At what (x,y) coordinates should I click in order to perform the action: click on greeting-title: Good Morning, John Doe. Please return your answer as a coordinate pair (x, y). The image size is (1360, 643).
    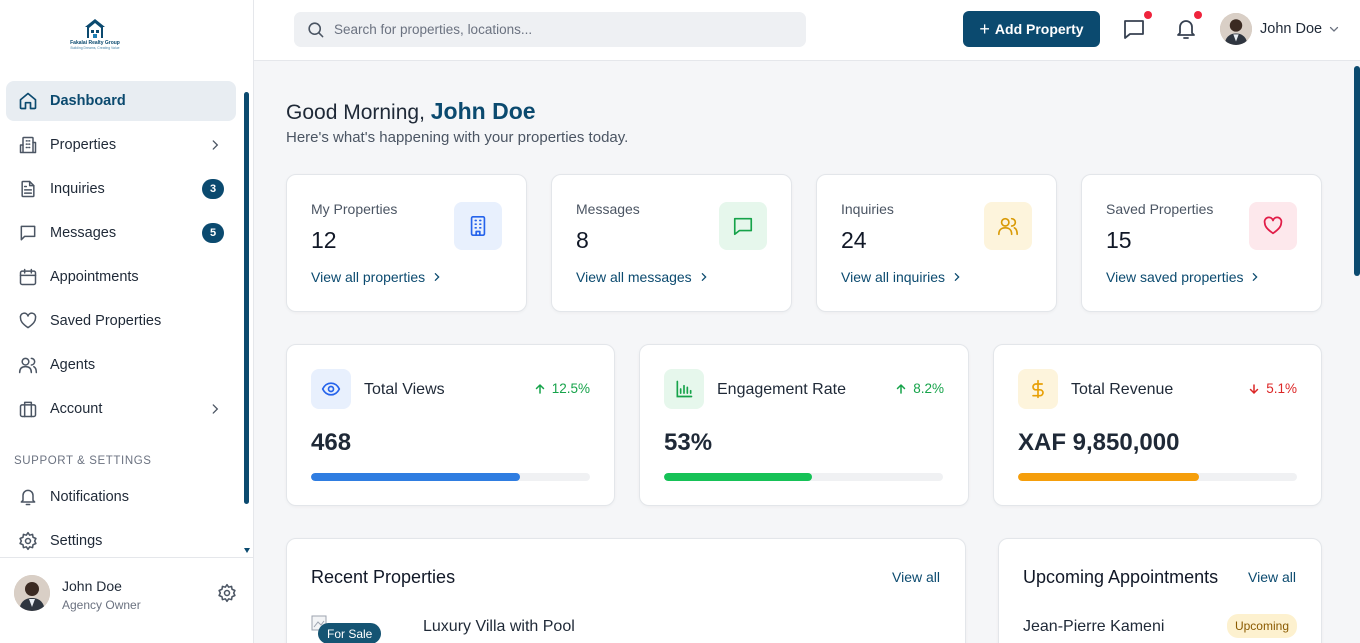
    Looking at the image, I should click on (411, 111).